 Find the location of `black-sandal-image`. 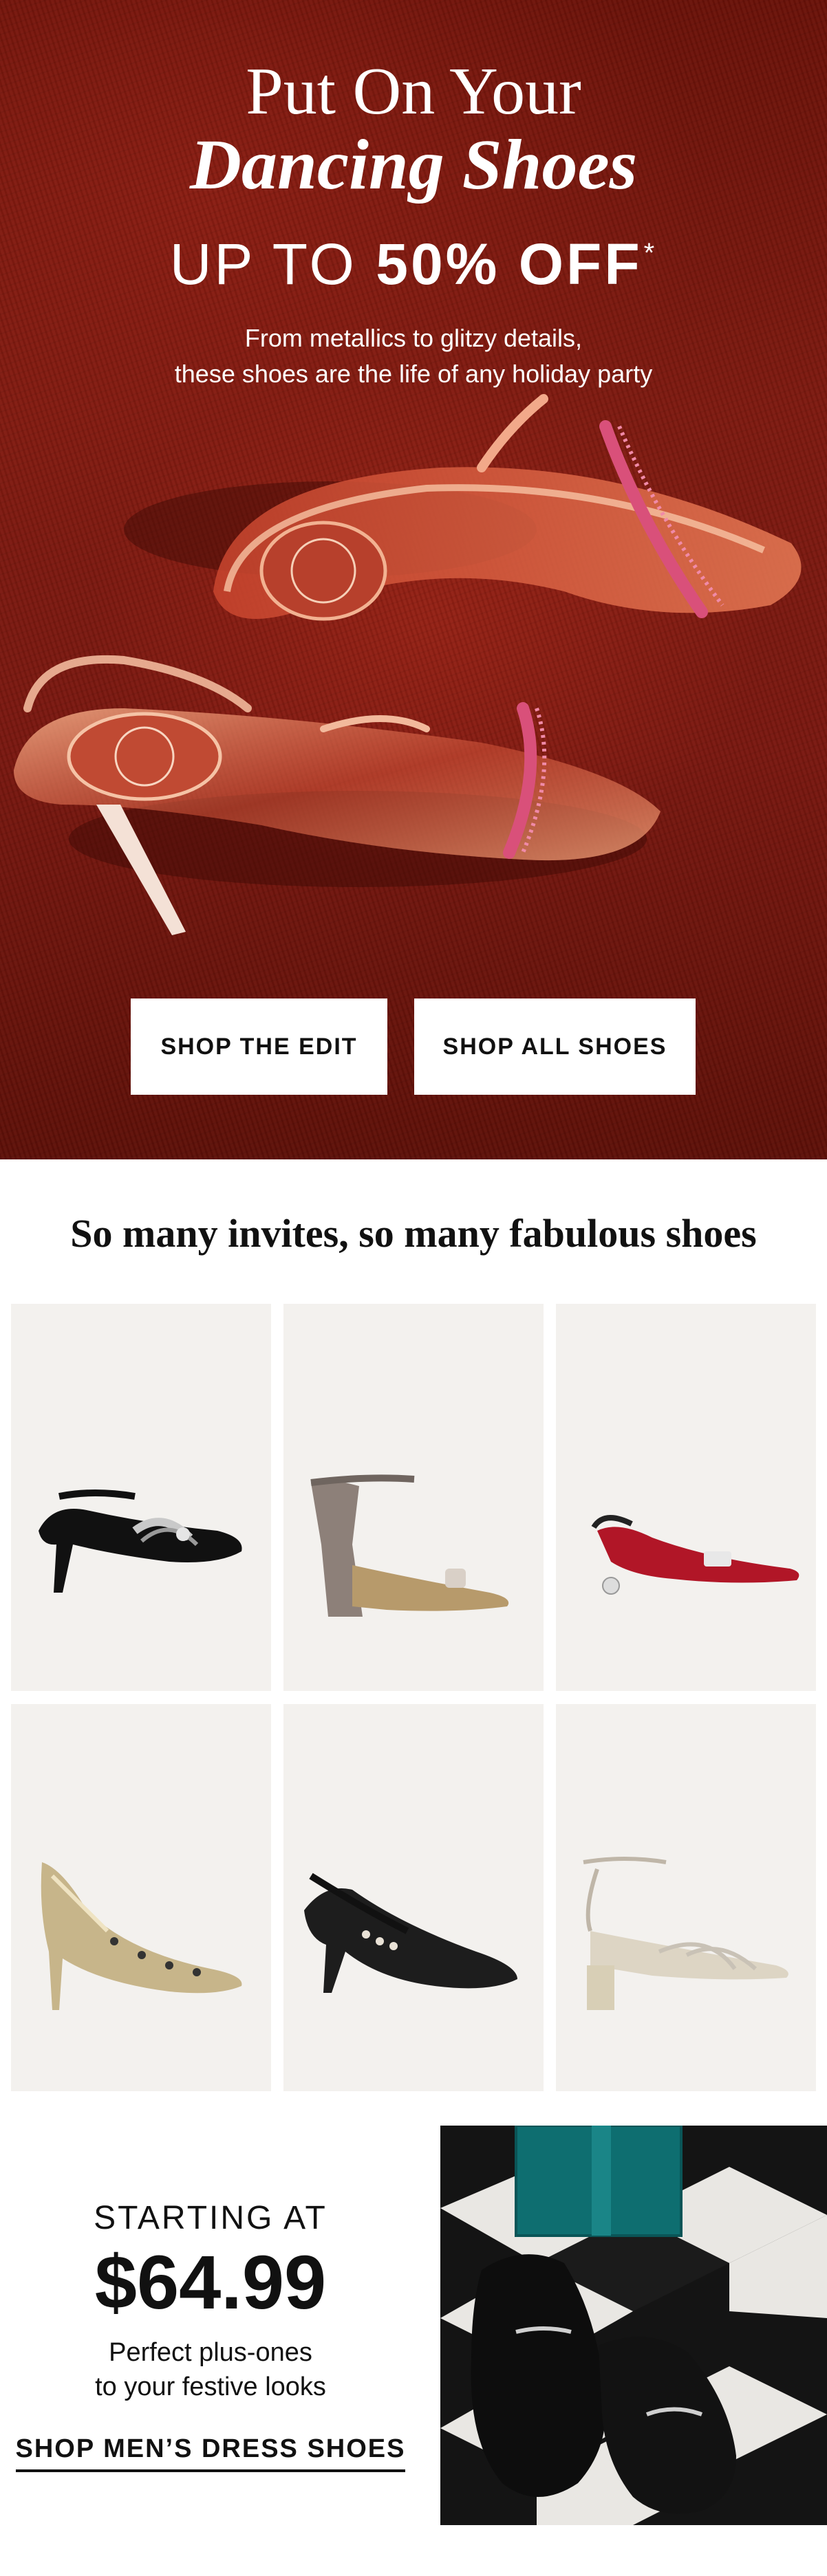

black-sandal-image is located at coordinates (140, 1541).